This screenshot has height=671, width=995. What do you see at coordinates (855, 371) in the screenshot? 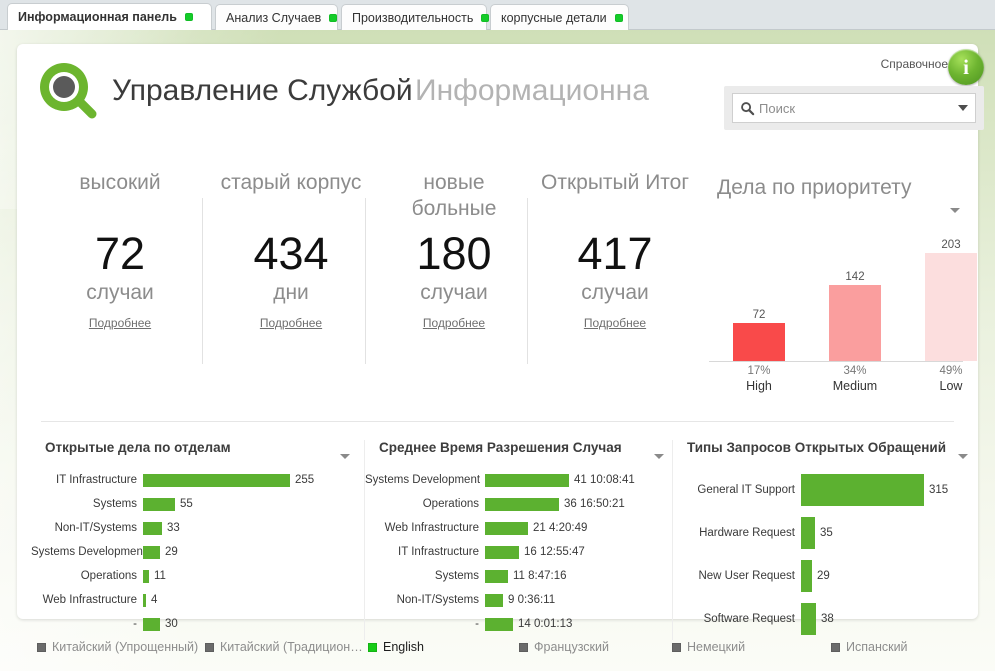
I see `priority-percent: 34%` at bounding box center [855, 371].